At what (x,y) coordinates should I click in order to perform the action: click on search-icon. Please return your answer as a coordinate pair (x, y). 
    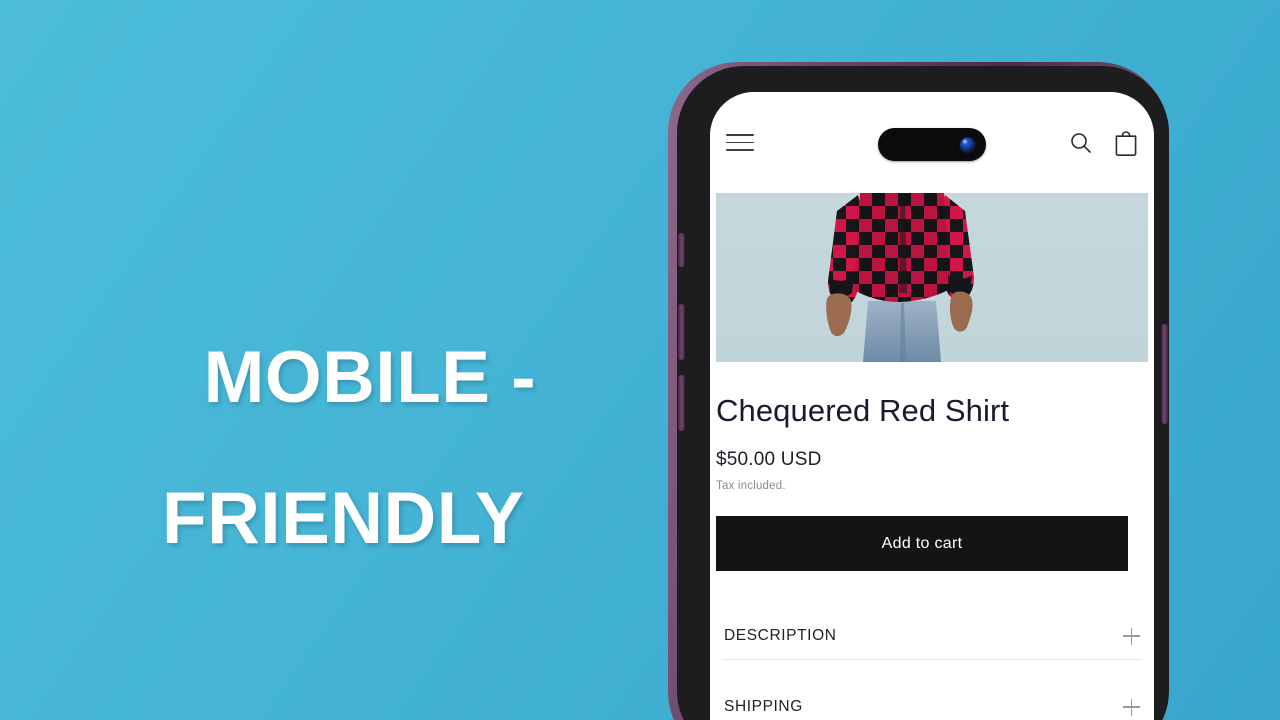
    Looking at the image, I should click on (1081, 143).